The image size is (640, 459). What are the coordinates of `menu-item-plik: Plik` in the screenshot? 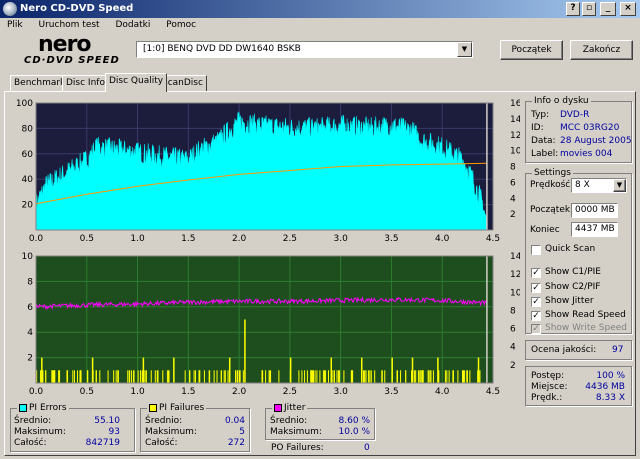 It's located at (15, 25).